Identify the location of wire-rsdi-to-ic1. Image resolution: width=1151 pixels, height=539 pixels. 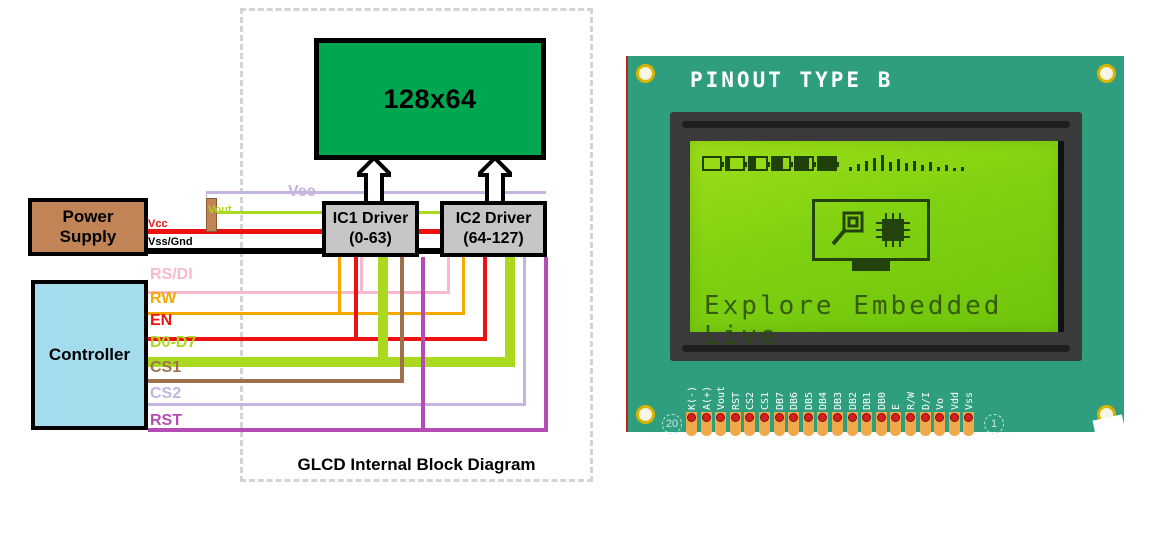
(361, 275).